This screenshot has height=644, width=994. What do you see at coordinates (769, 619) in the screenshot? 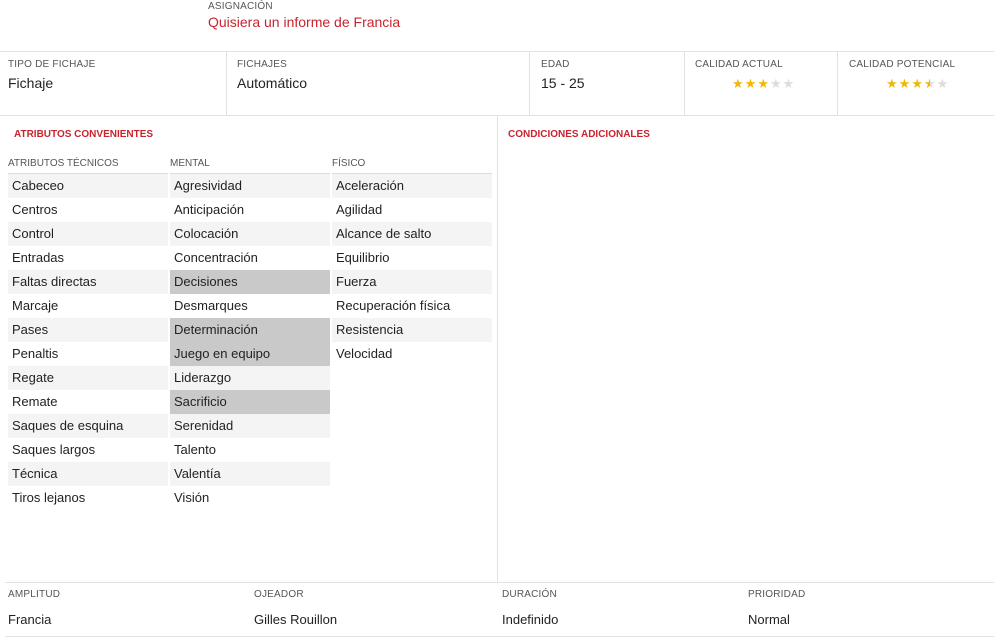
I see `prioridad-value: Normal` at bounding box center [769, 619].